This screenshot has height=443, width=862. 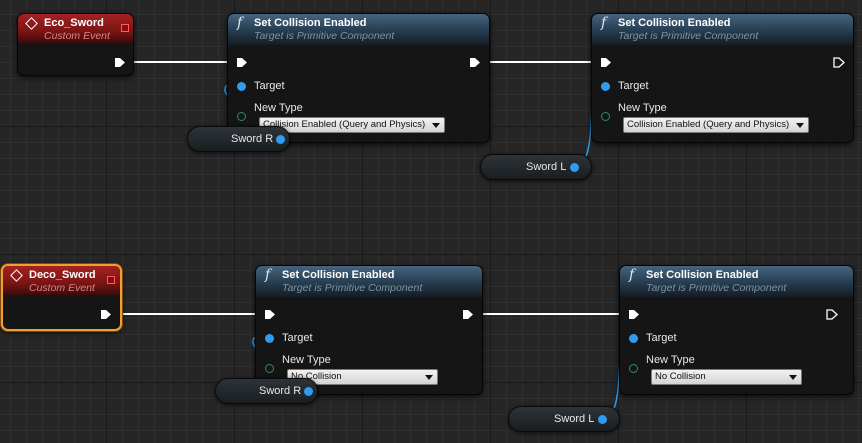 What do you see at coordinates (74, 23) in the screenshot?
I see `event-title: Eco_Sword` at bounding box center [74, 23].